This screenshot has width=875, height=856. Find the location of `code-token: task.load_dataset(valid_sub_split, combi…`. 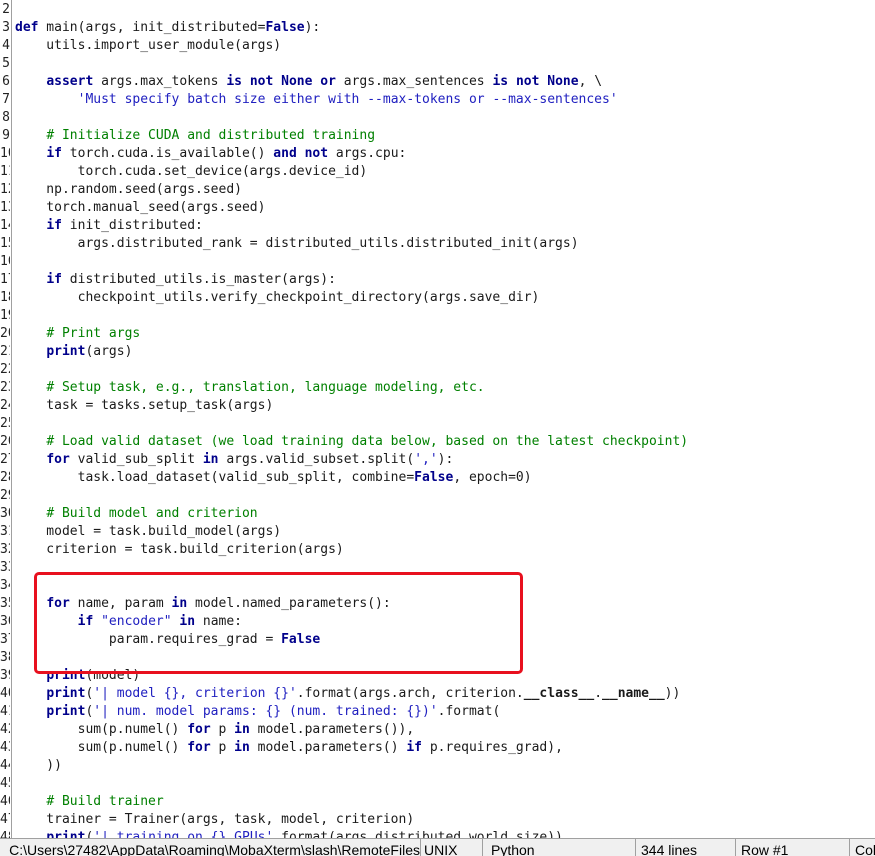

code-token: task.load_dataset(valid_sub_split, combi… is located at coordinates (215, 477).